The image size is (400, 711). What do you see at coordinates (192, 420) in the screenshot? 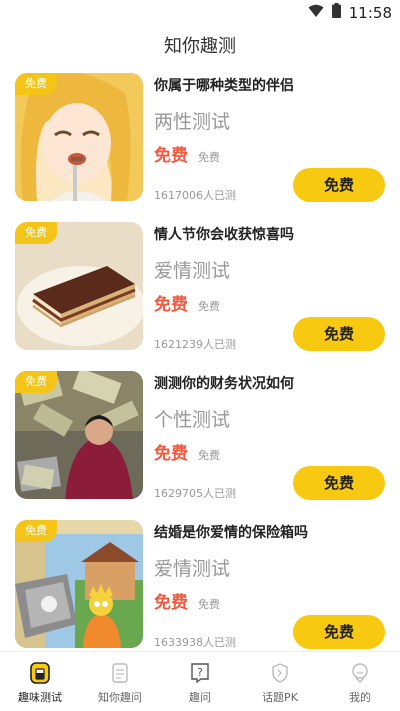
I see `test-category: 个性测试` at bounding box center [192, 420].